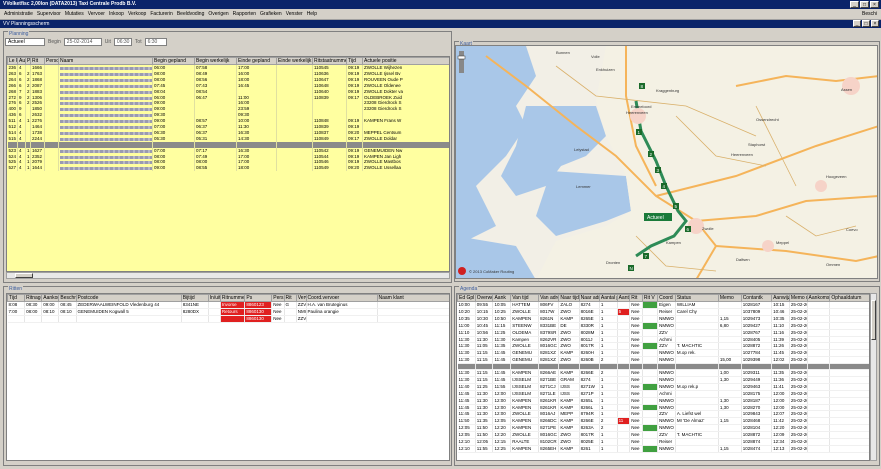 This screenshot has height=469, width=881. Describe the element at coordinates (650, 298) in the screenshot. I see `column-header: Rit V` at that location.